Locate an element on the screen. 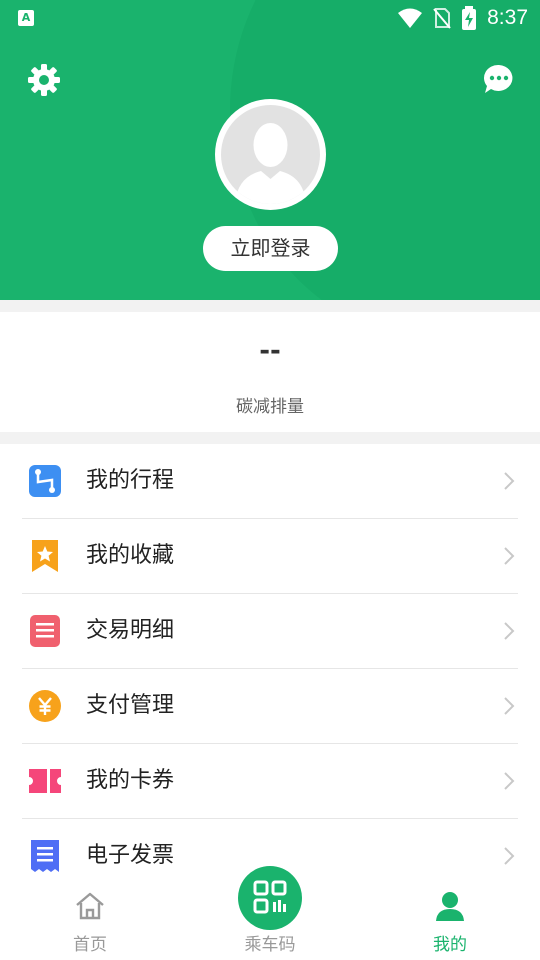  wifi-icon is located at coordinates (410, 18).